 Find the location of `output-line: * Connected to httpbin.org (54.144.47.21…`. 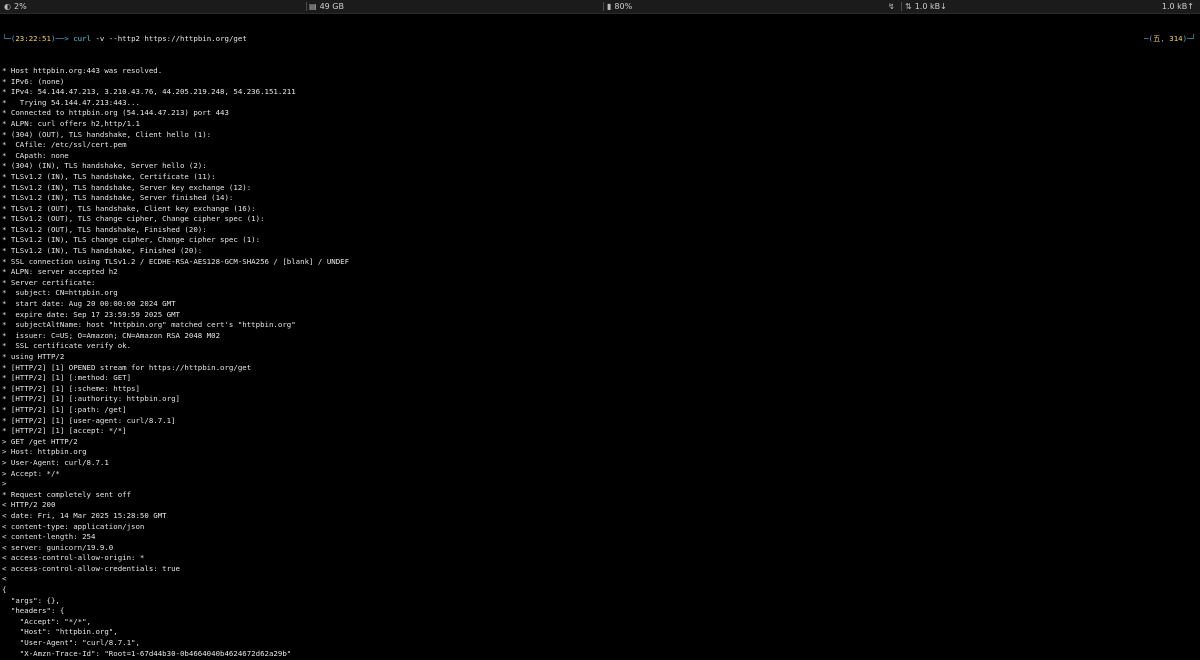

output-line: * Connected to httpbin.org (54.144.47.21… is located at coordinates (115, 113).